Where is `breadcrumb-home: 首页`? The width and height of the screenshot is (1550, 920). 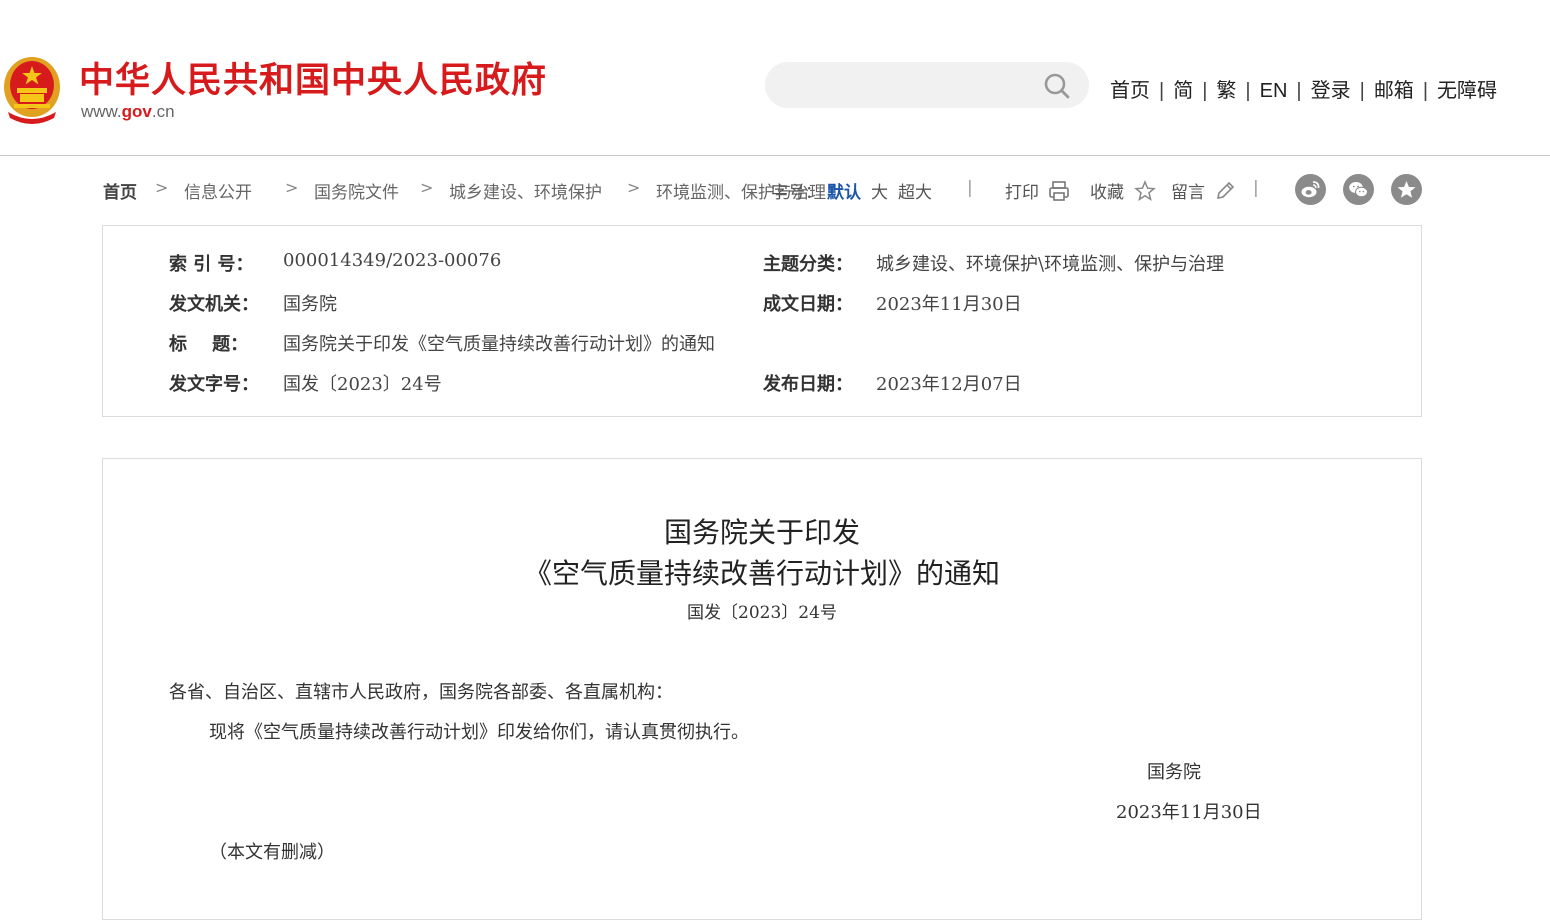 breadcrumb-home: 首页 is located at coordinates (120, 190).